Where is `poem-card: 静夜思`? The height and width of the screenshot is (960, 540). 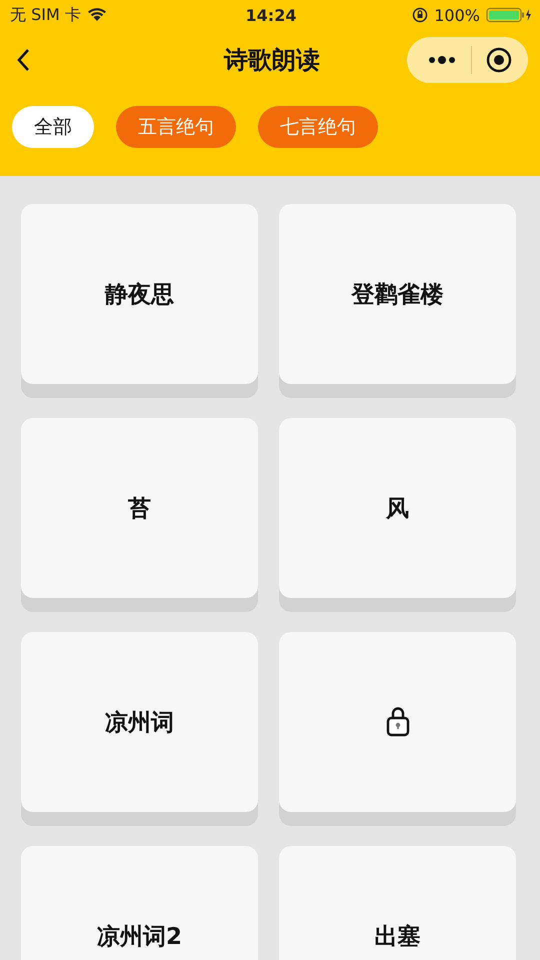
poem-card: 静夜思 is located at coordinates (139, 294).